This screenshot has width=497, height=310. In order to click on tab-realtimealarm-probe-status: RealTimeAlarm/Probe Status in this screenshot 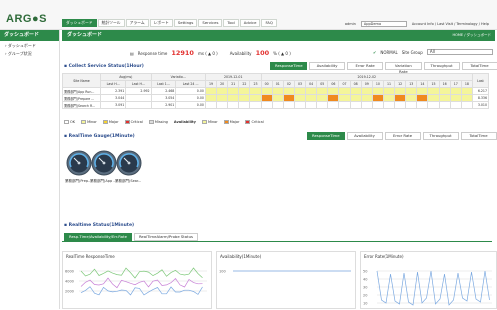, I will do `click(165, 237)`.